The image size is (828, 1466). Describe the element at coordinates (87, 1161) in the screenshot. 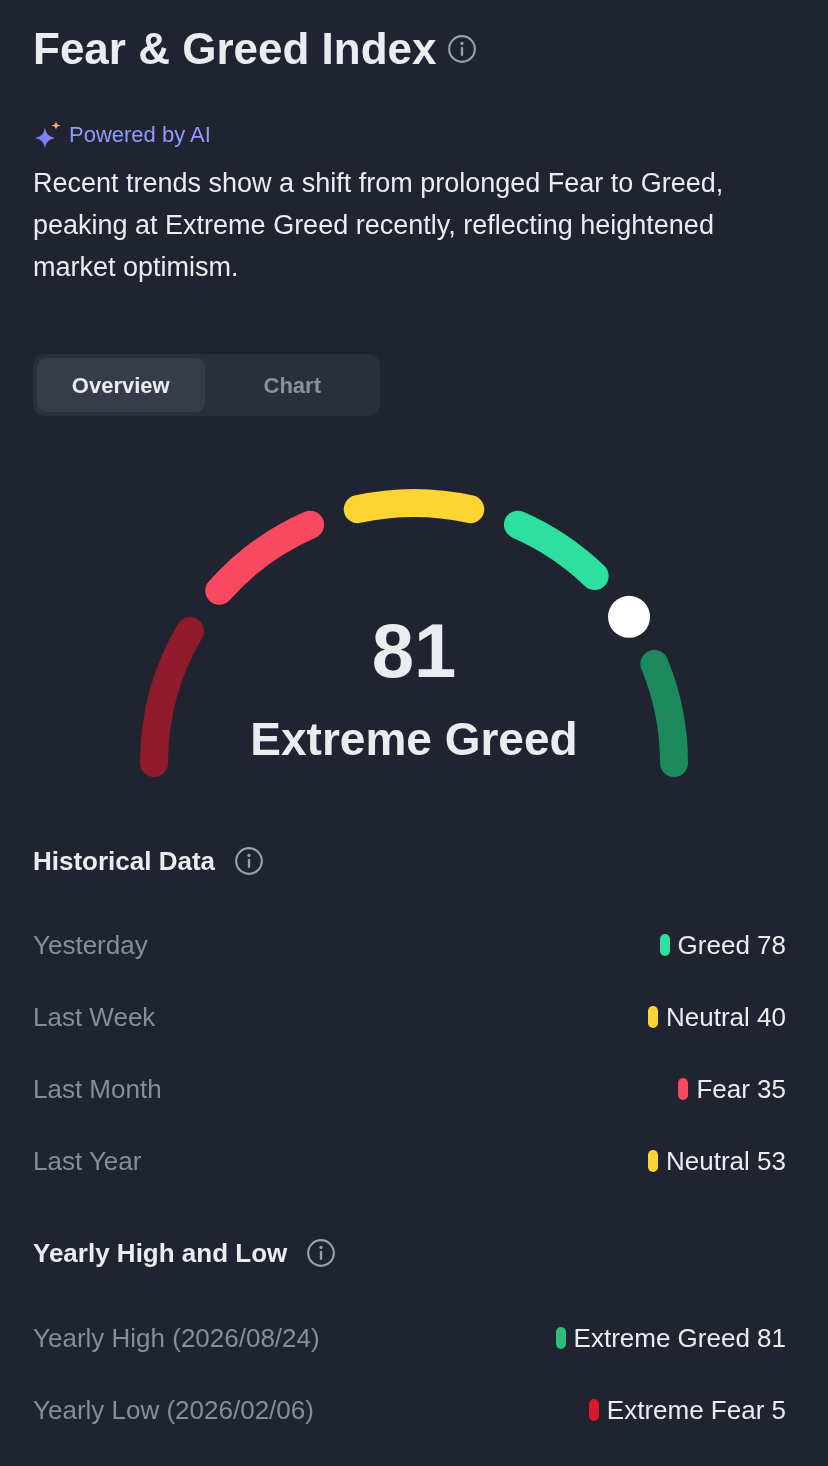

I see `row-label: Last Year` at that location.